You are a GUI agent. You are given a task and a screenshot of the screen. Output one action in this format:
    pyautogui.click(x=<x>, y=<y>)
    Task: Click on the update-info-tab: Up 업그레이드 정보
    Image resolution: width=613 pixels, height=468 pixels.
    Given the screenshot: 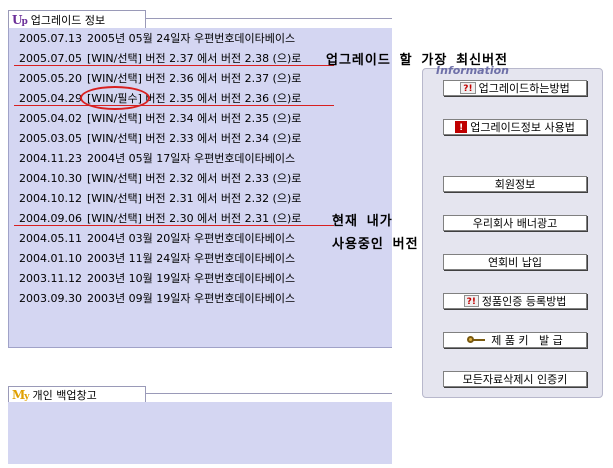 What is the action you would take?
    pyautogui.click(x=77, y=19)
    